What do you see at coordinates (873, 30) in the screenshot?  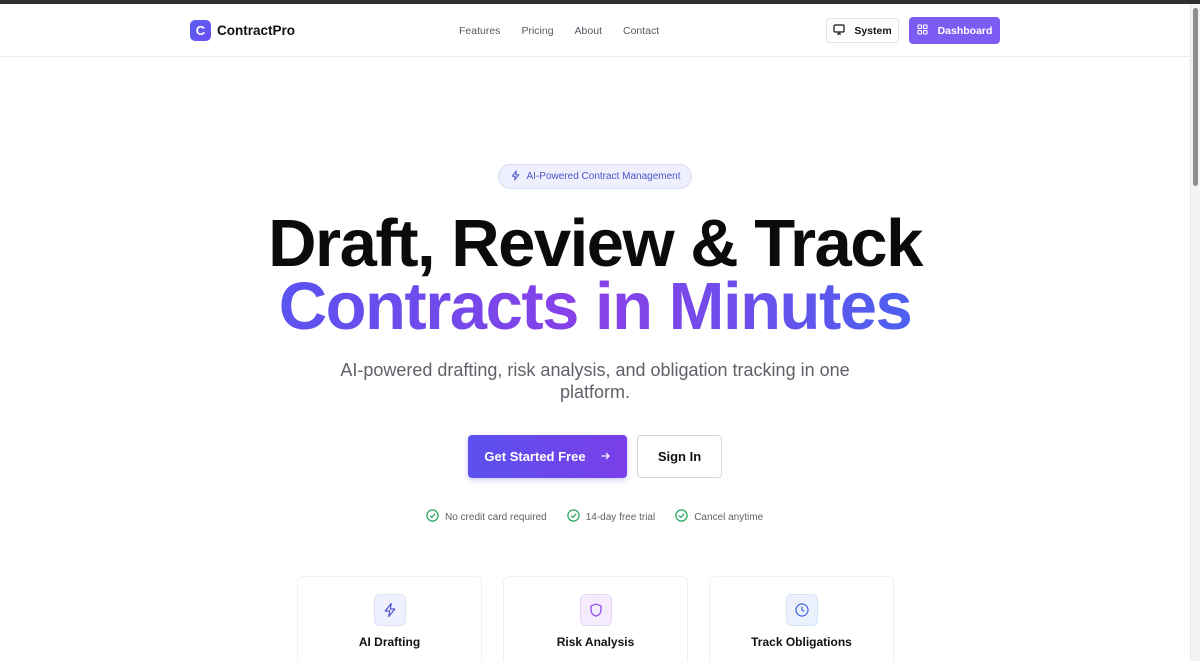 I see `theme-system-label: System` at bounding box center [873, 30].